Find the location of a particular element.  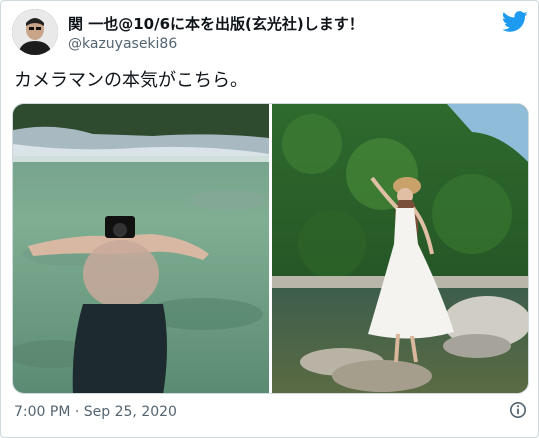

author-handle: @kazuyaseki86 is located at coordinates (122, 44).